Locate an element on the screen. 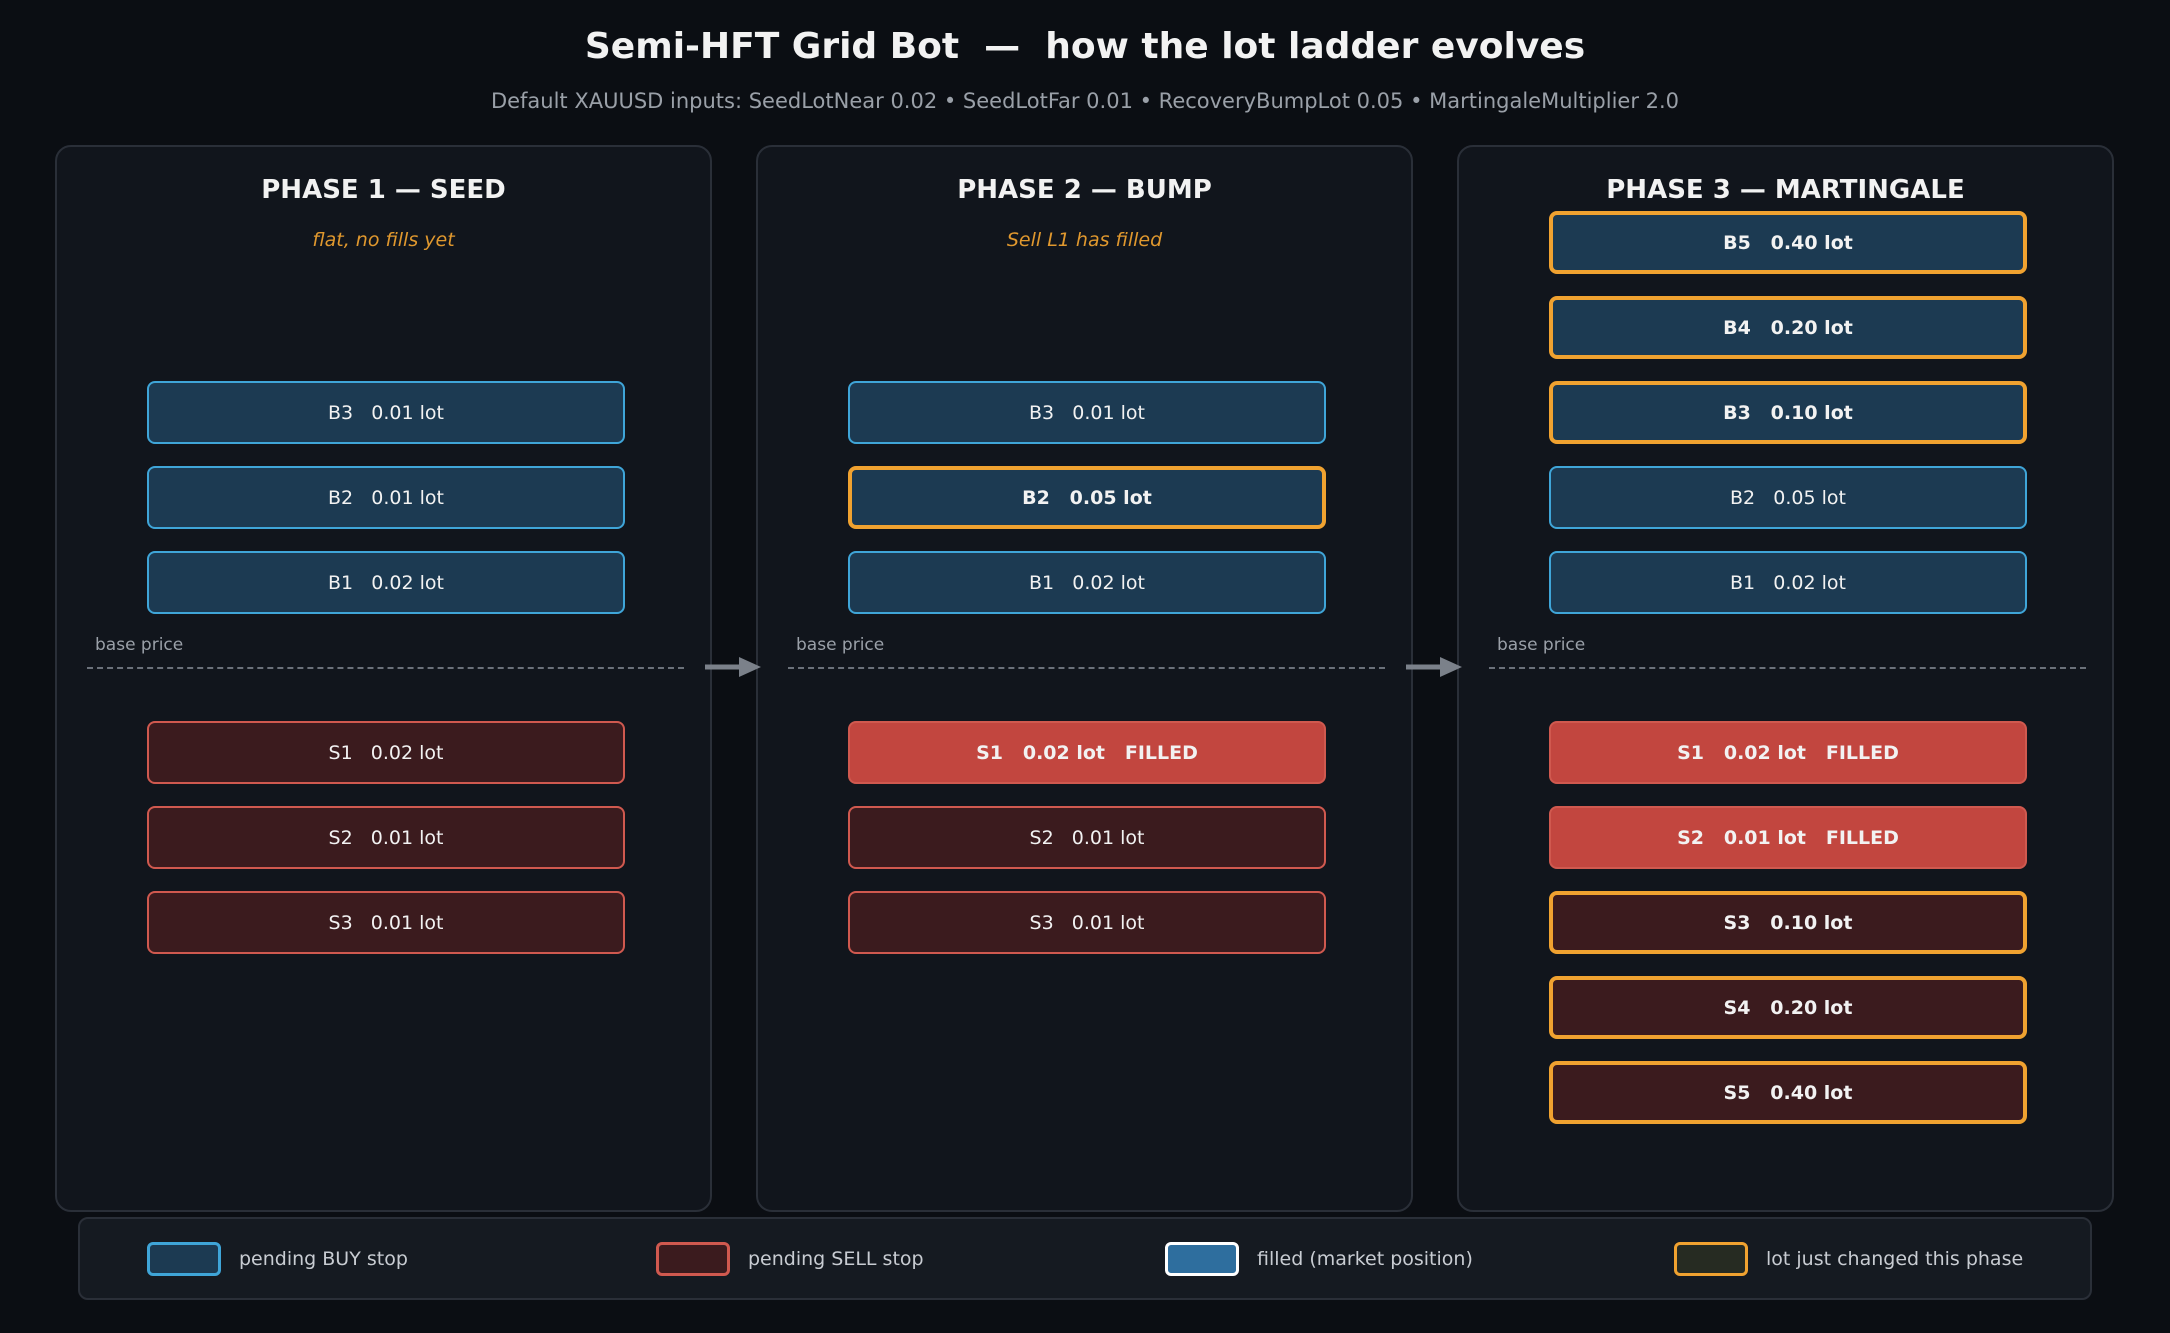 This screenshot has height=1333, width=2170. arrow-phase2-to-phase3-icon is located at coordinates (1434, 667).